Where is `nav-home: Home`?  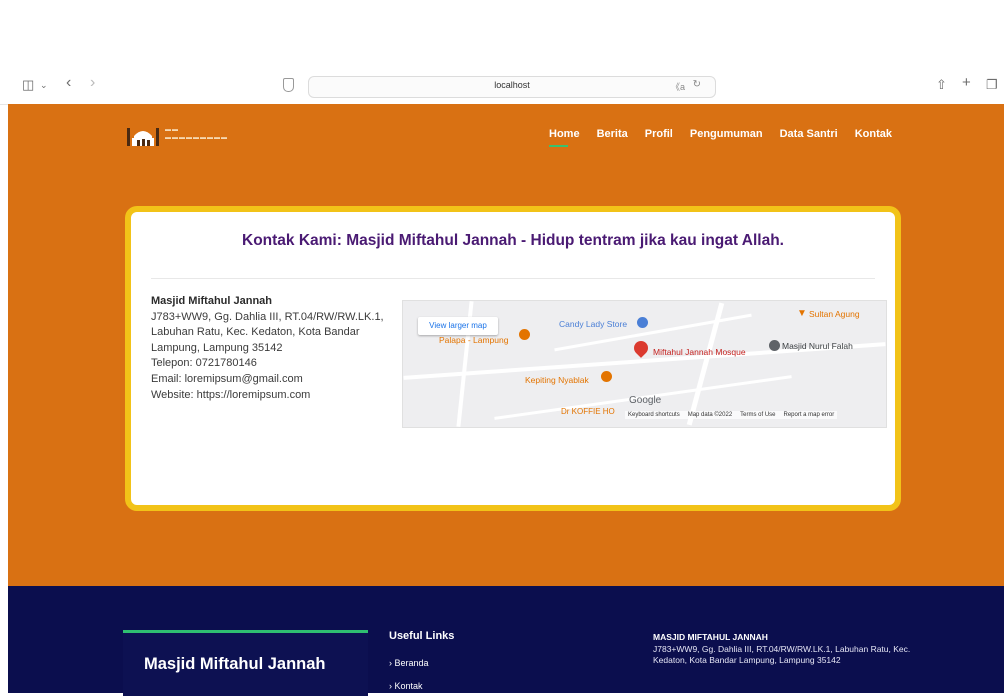 nav-home: Home is located at coordinates (564, 137).